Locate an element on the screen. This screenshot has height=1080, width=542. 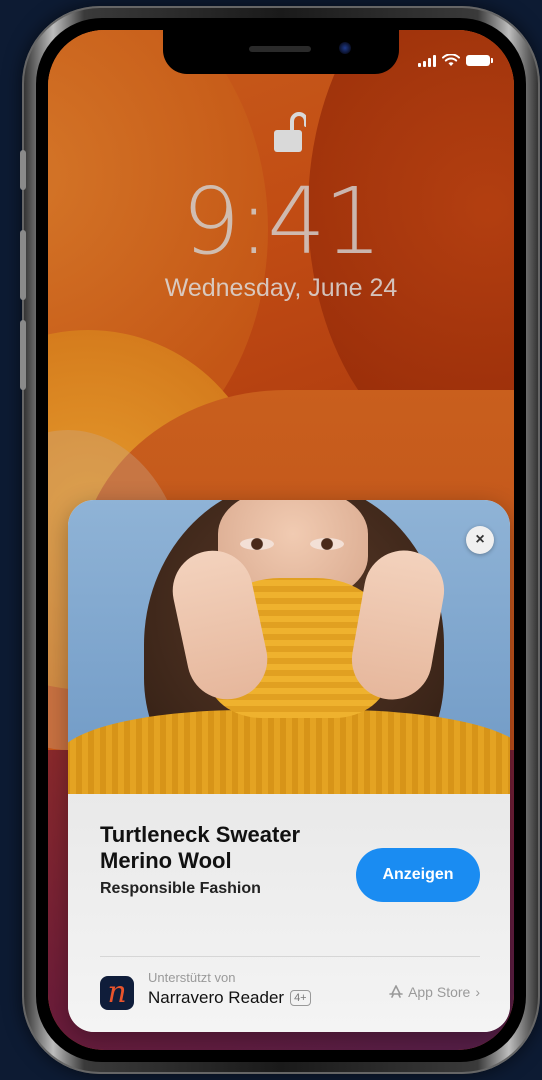
ad-title-line2: Merino Wool is located at coordinates (166, 860).